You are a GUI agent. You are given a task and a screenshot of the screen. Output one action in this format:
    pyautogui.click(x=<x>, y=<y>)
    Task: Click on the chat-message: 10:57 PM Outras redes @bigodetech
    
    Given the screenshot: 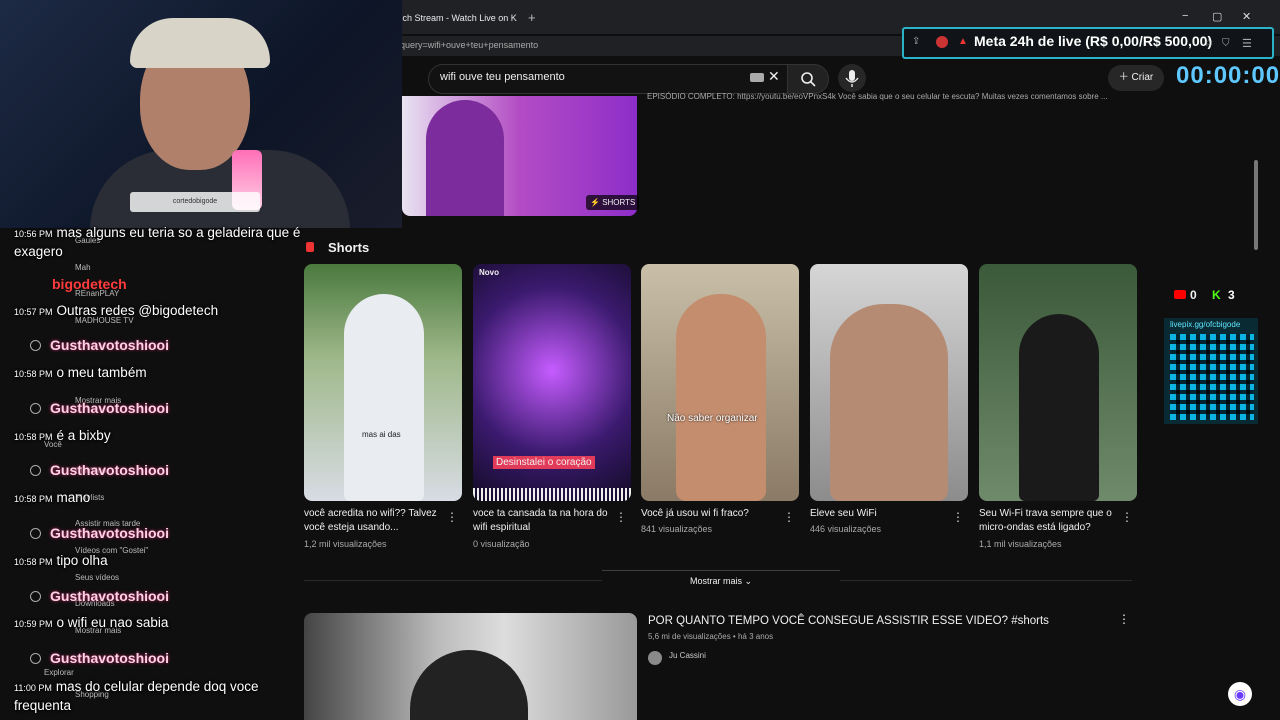 What is the action you would take?
    pyautogui.click(x=116, y=310)
    